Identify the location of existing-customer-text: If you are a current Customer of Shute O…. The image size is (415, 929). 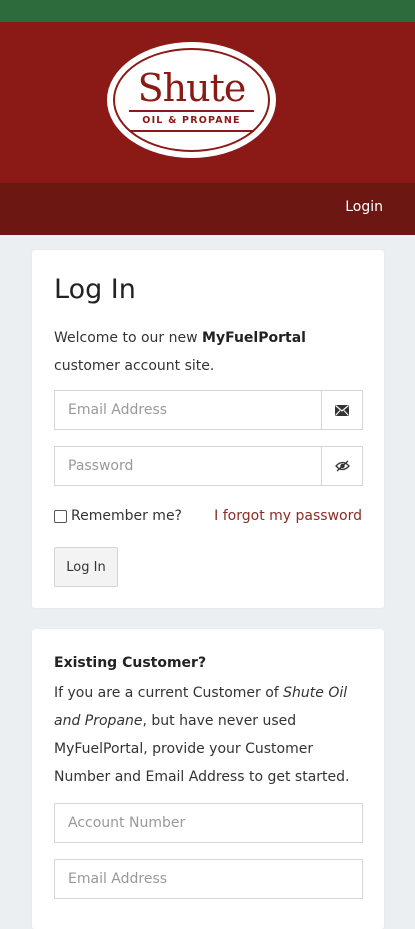
(209, 735).